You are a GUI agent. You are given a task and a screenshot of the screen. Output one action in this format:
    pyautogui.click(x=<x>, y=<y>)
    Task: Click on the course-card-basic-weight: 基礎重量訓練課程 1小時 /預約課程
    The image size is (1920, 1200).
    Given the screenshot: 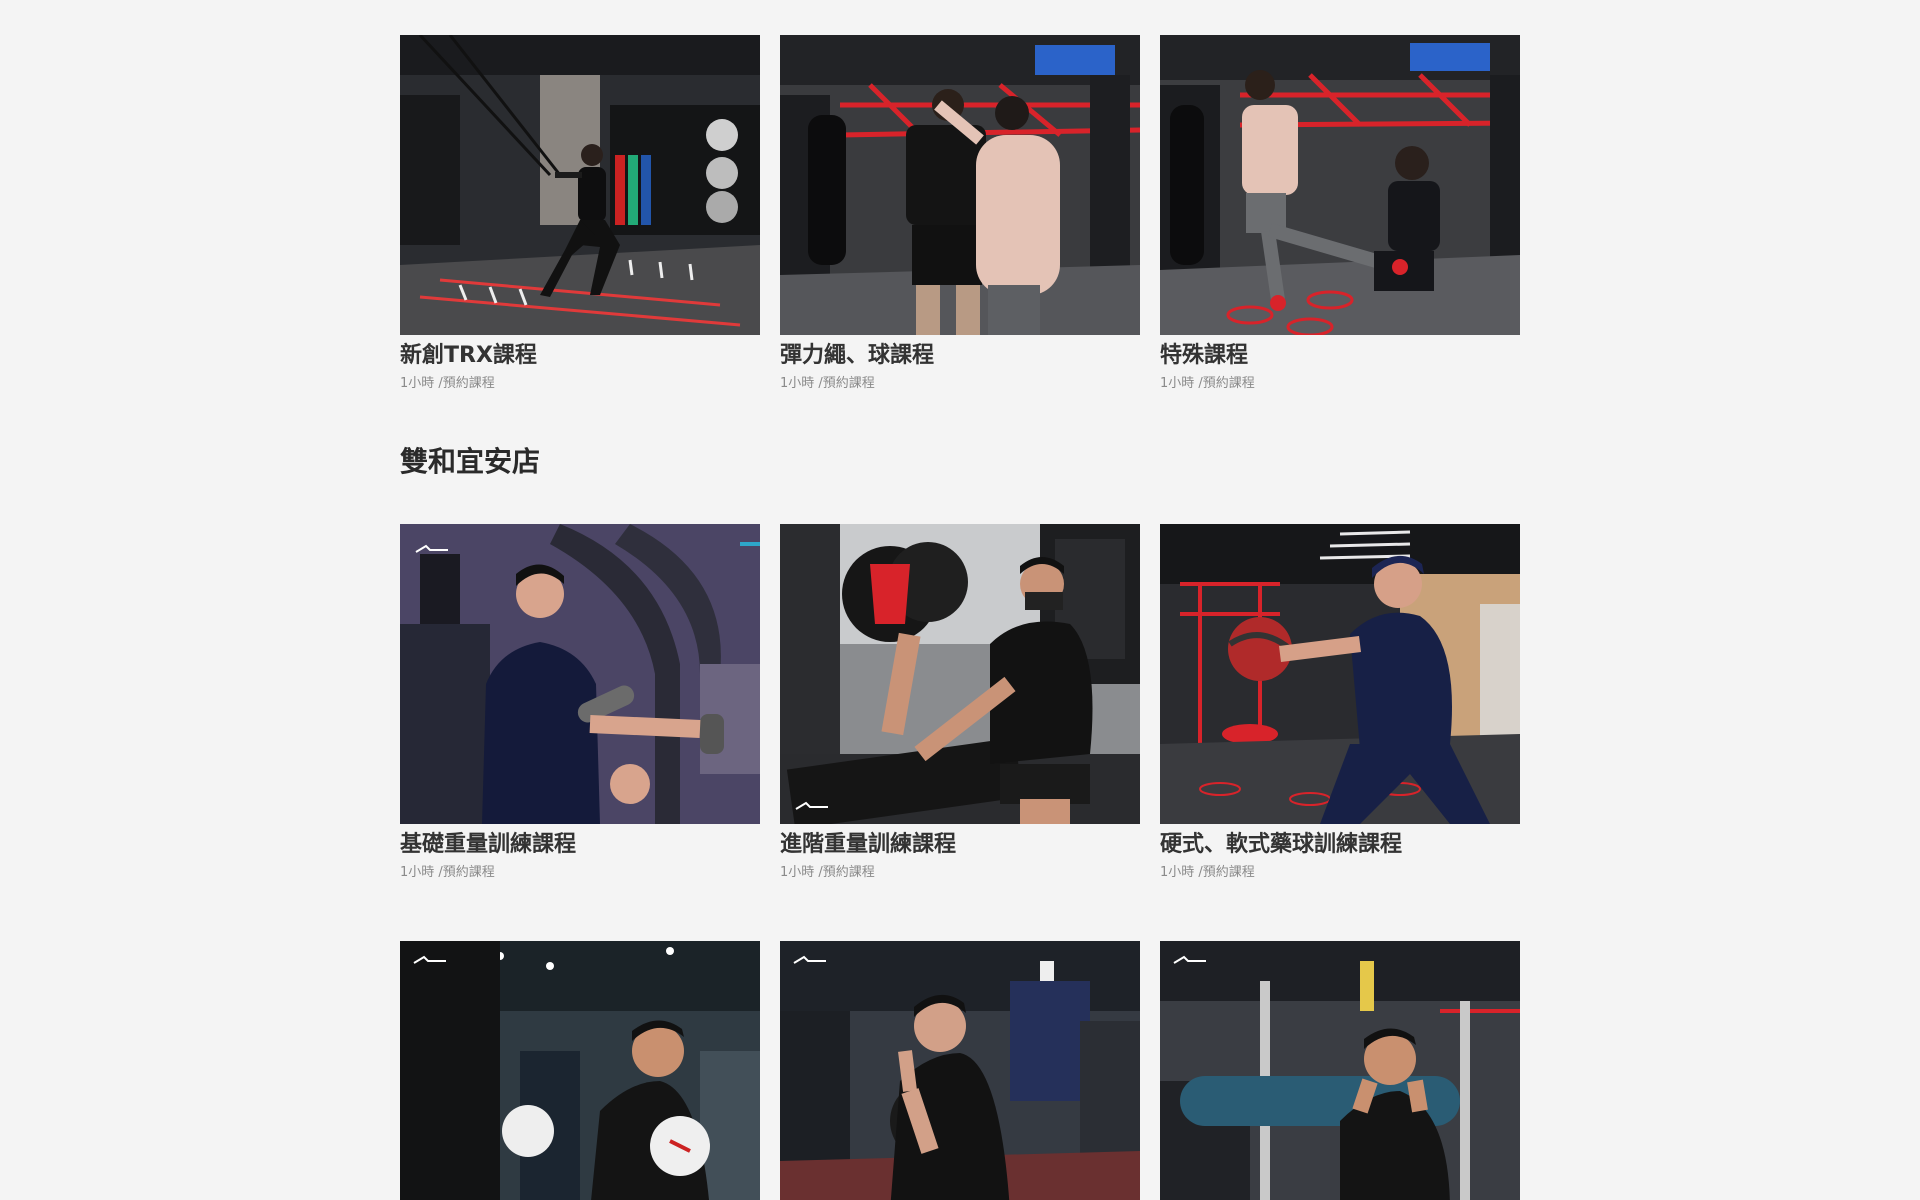 What is the action you would take?
    pyautogui.click(x=580, y=702)
    